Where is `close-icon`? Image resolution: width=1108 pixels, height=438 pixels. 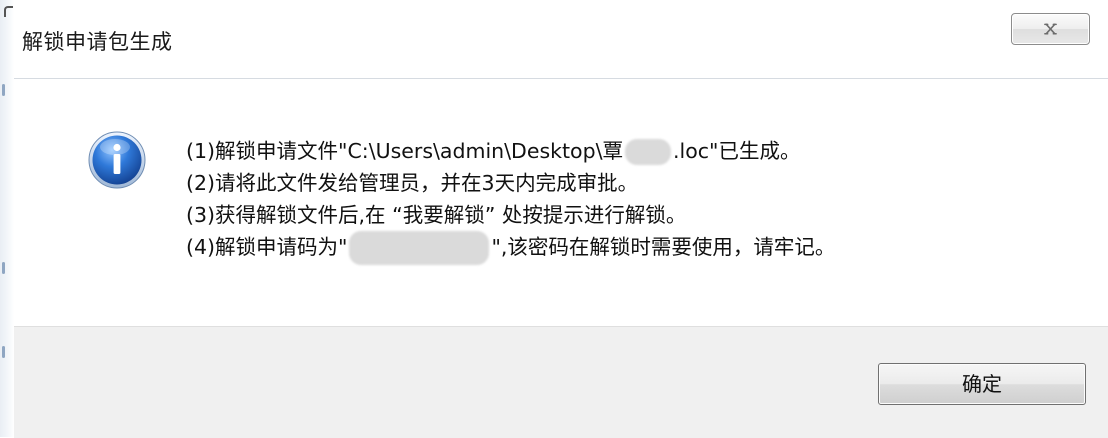
close-icon is located at coordinates (1050, 29).